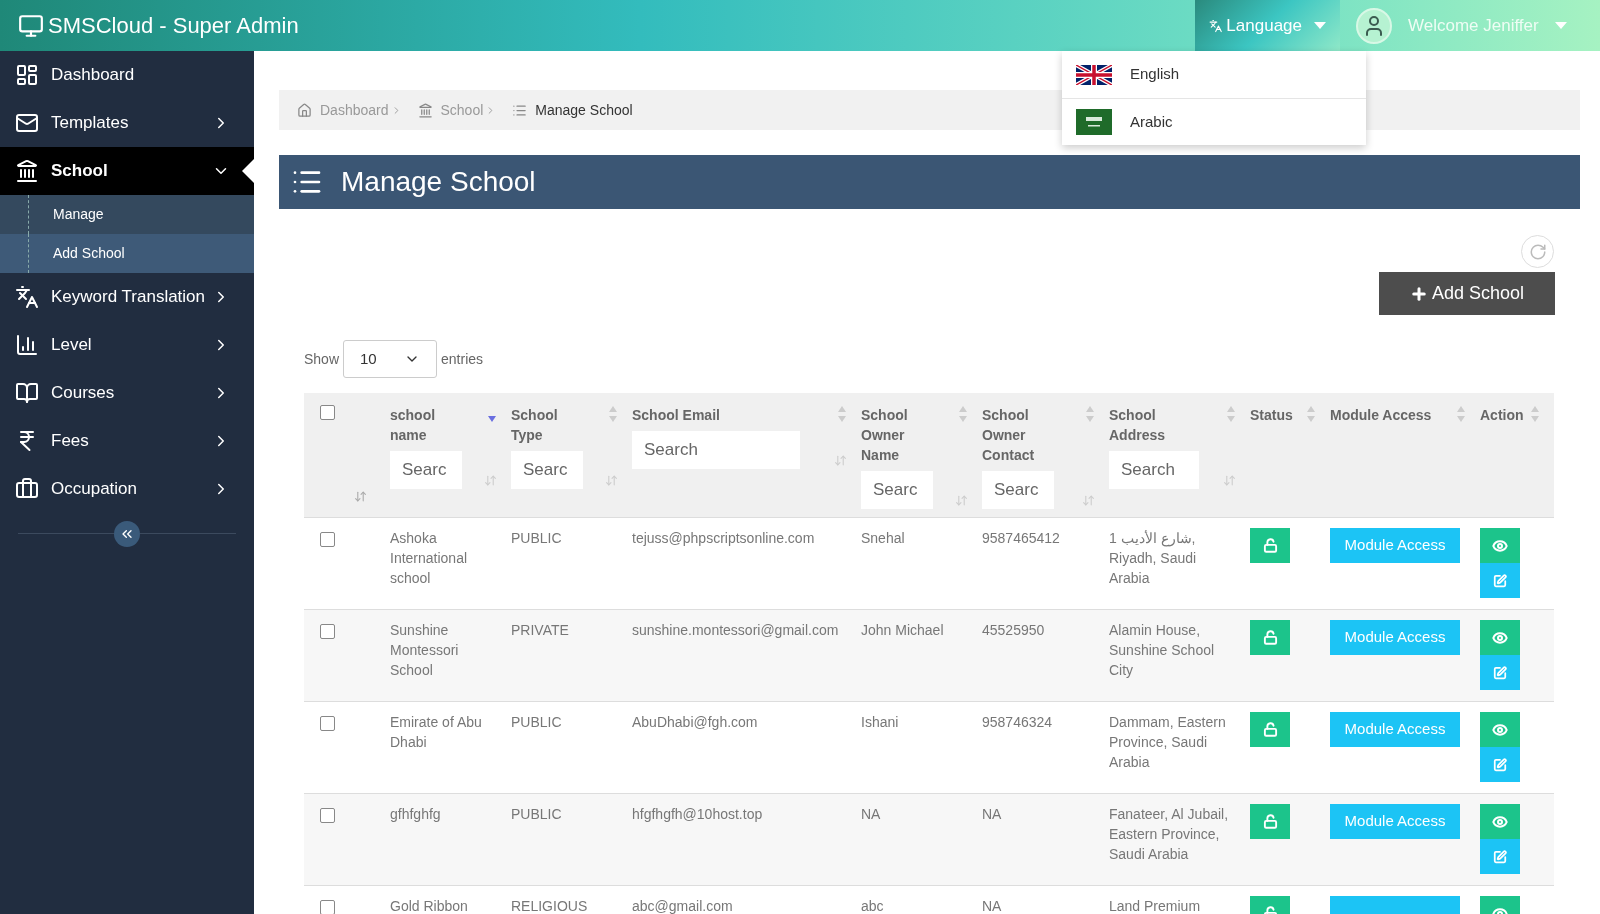  Describe the element at coordinates (462, 110) in the screenshot. I see `breadcrumb-link: School` at that location.